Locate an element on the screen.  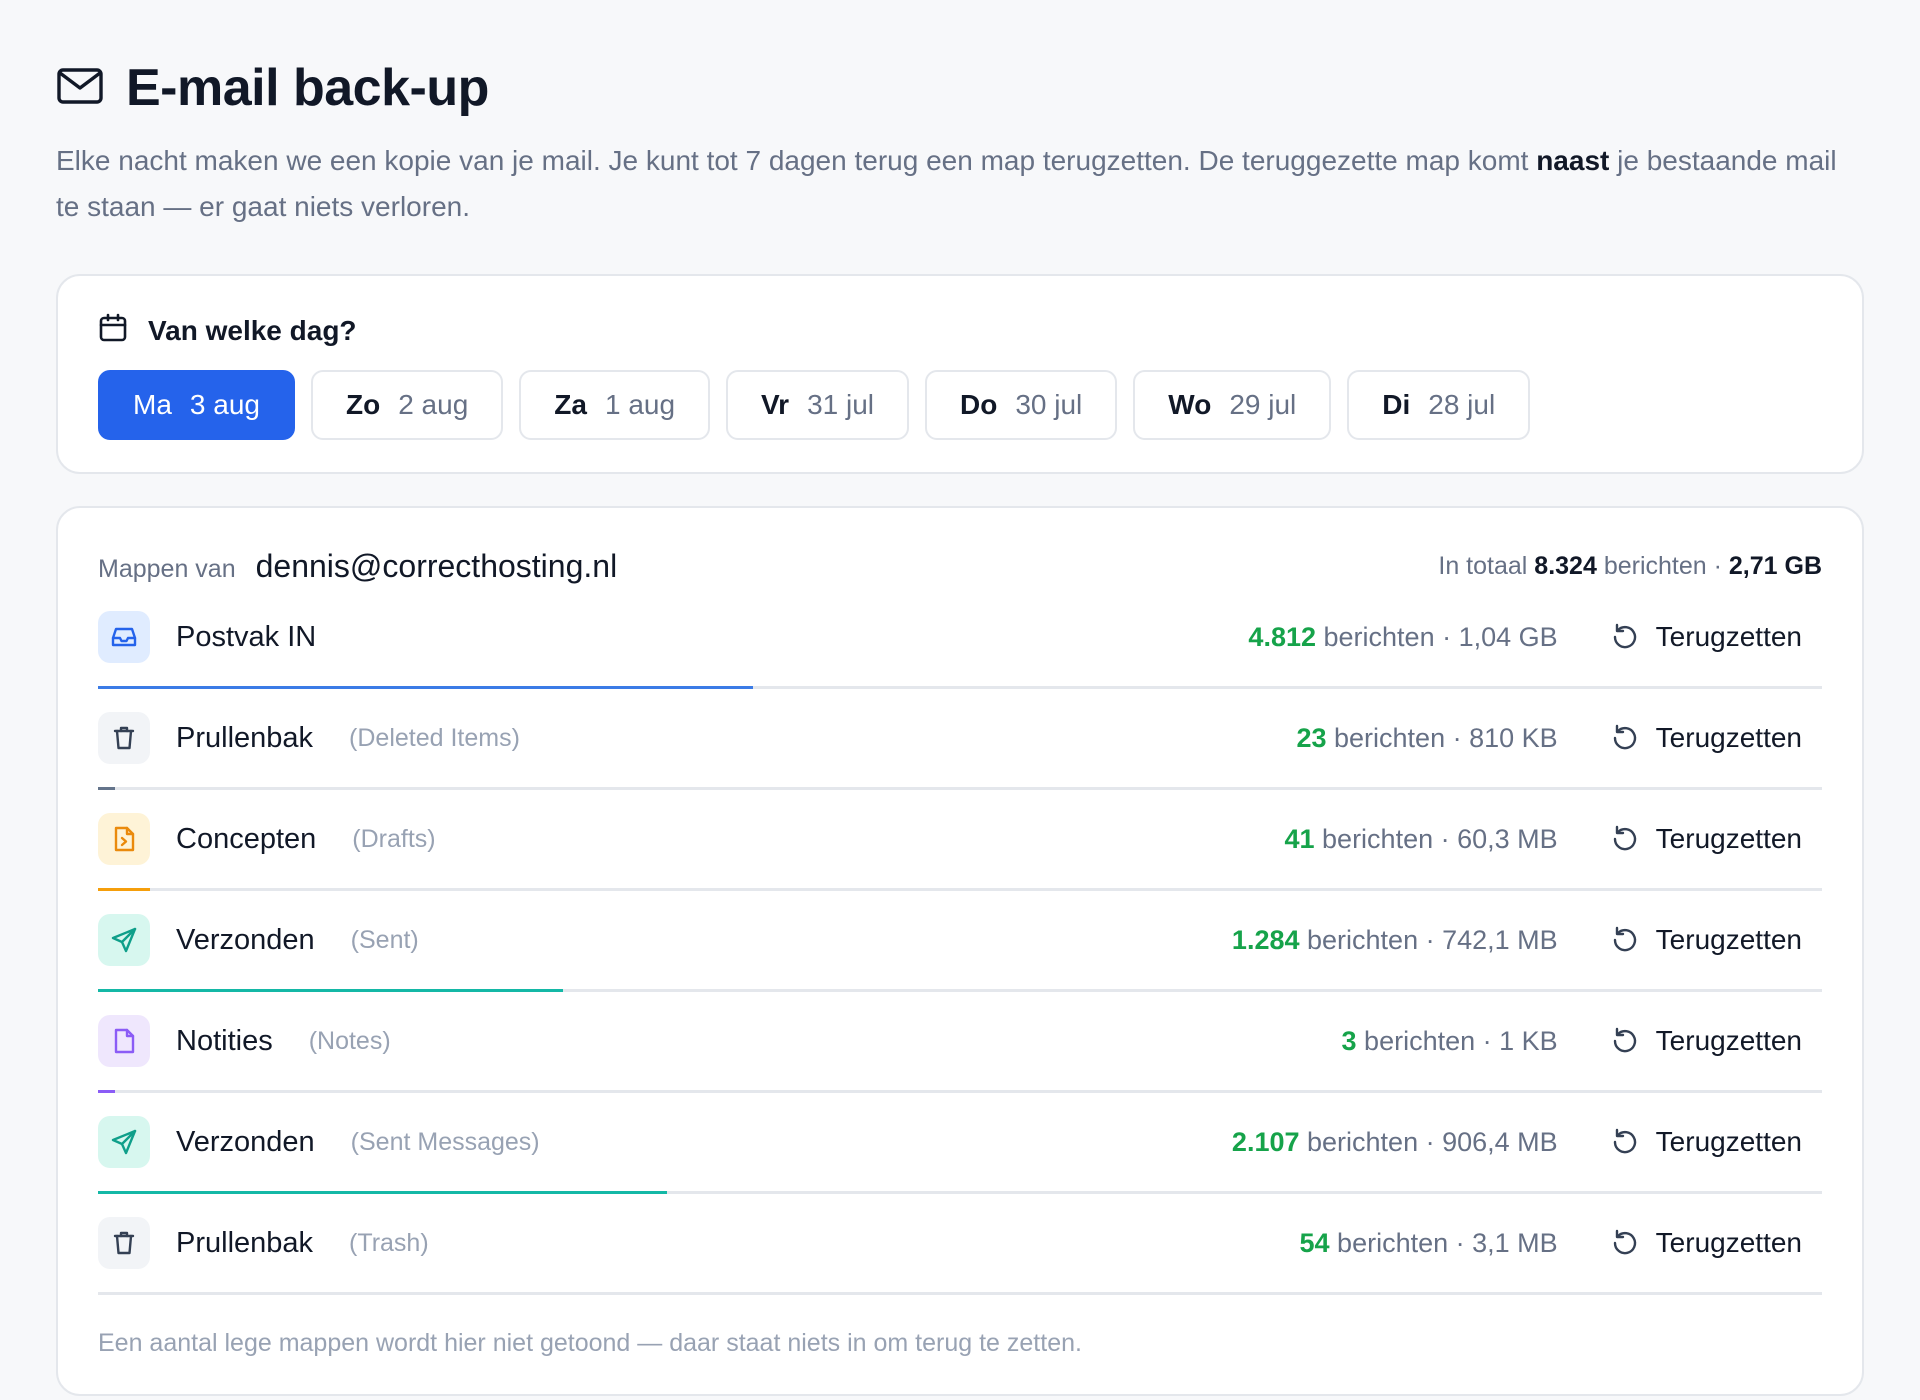
folder-name: Concepten is located at coordinates (246, 838).